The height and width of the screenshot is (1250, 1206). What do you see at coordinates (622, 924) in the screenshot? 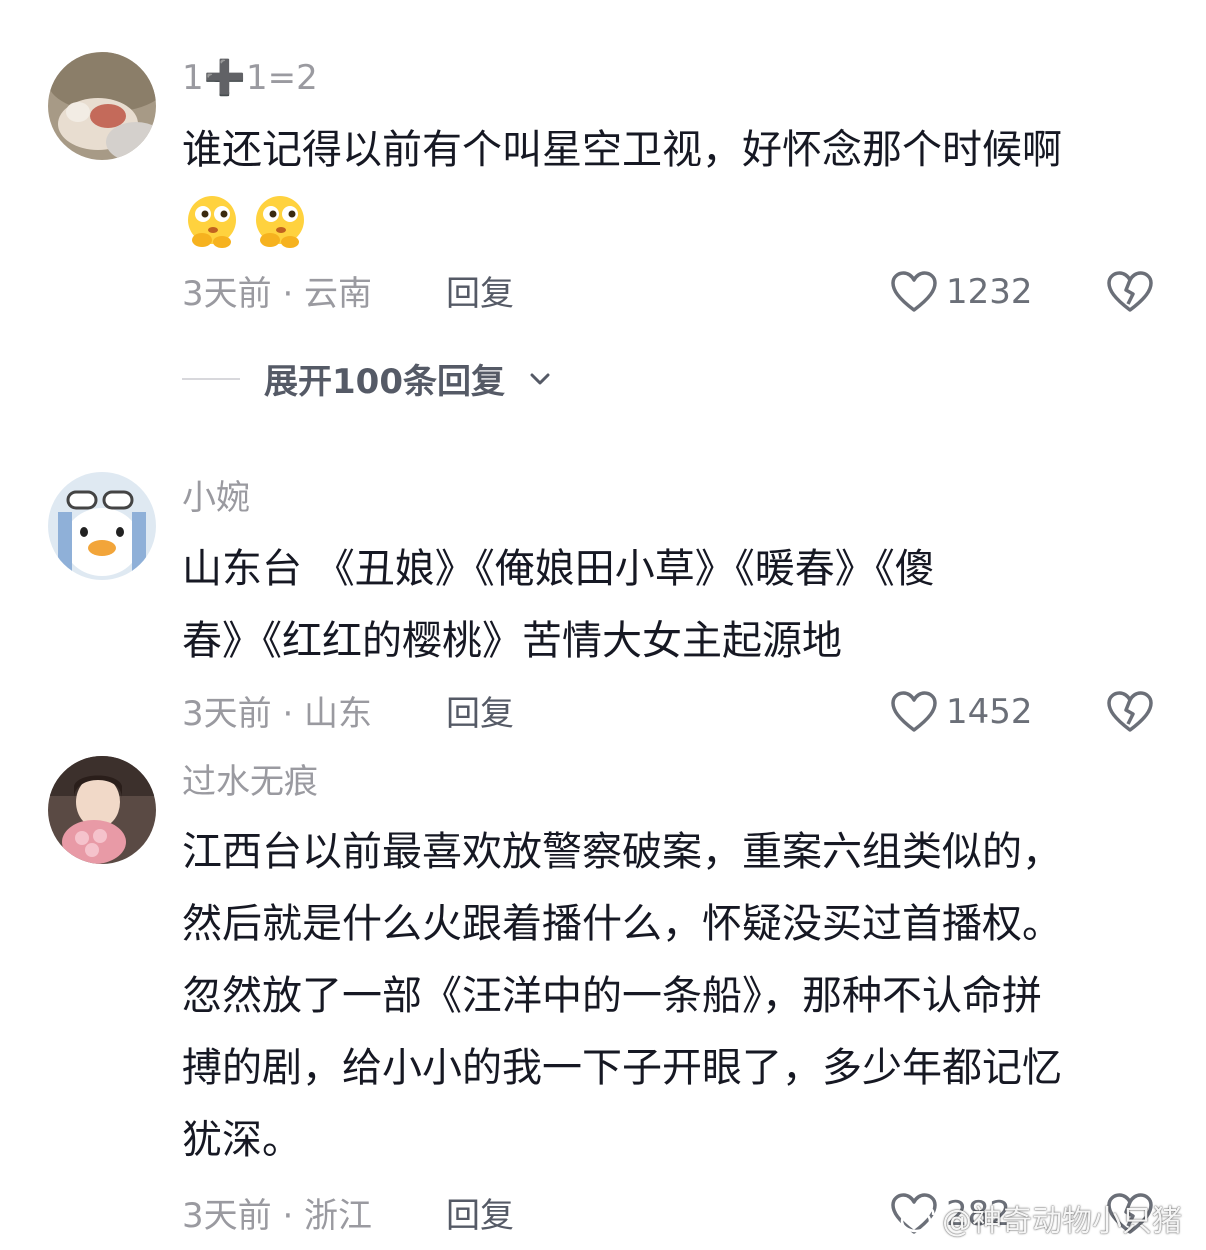
I see `comment-line: 然后就是什么火跟着播什么，怀疑没买过首播权。` at bounding box center [622, 924].